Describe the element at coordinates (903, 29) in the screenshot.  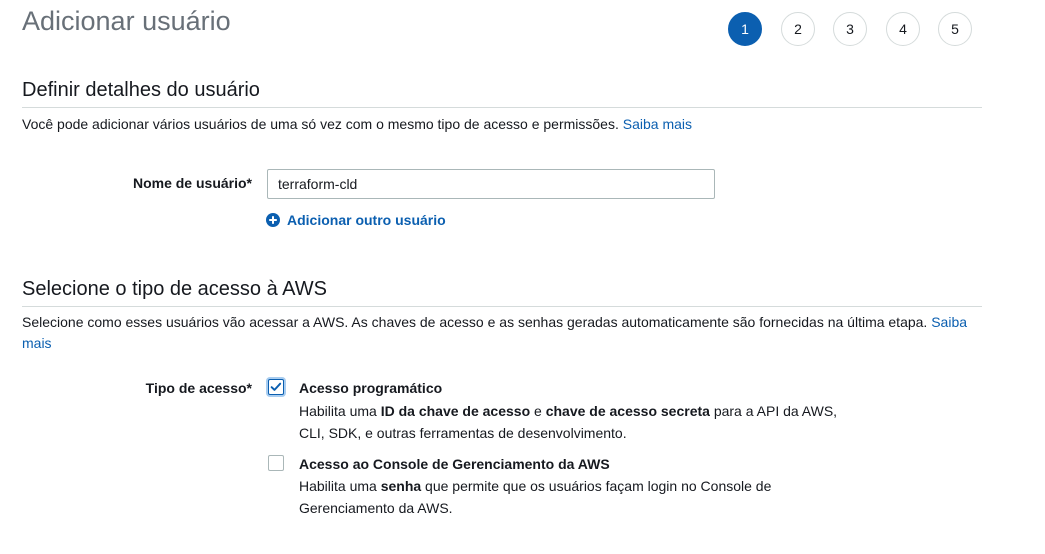
I see `step-4-indicator: 4` at that location.